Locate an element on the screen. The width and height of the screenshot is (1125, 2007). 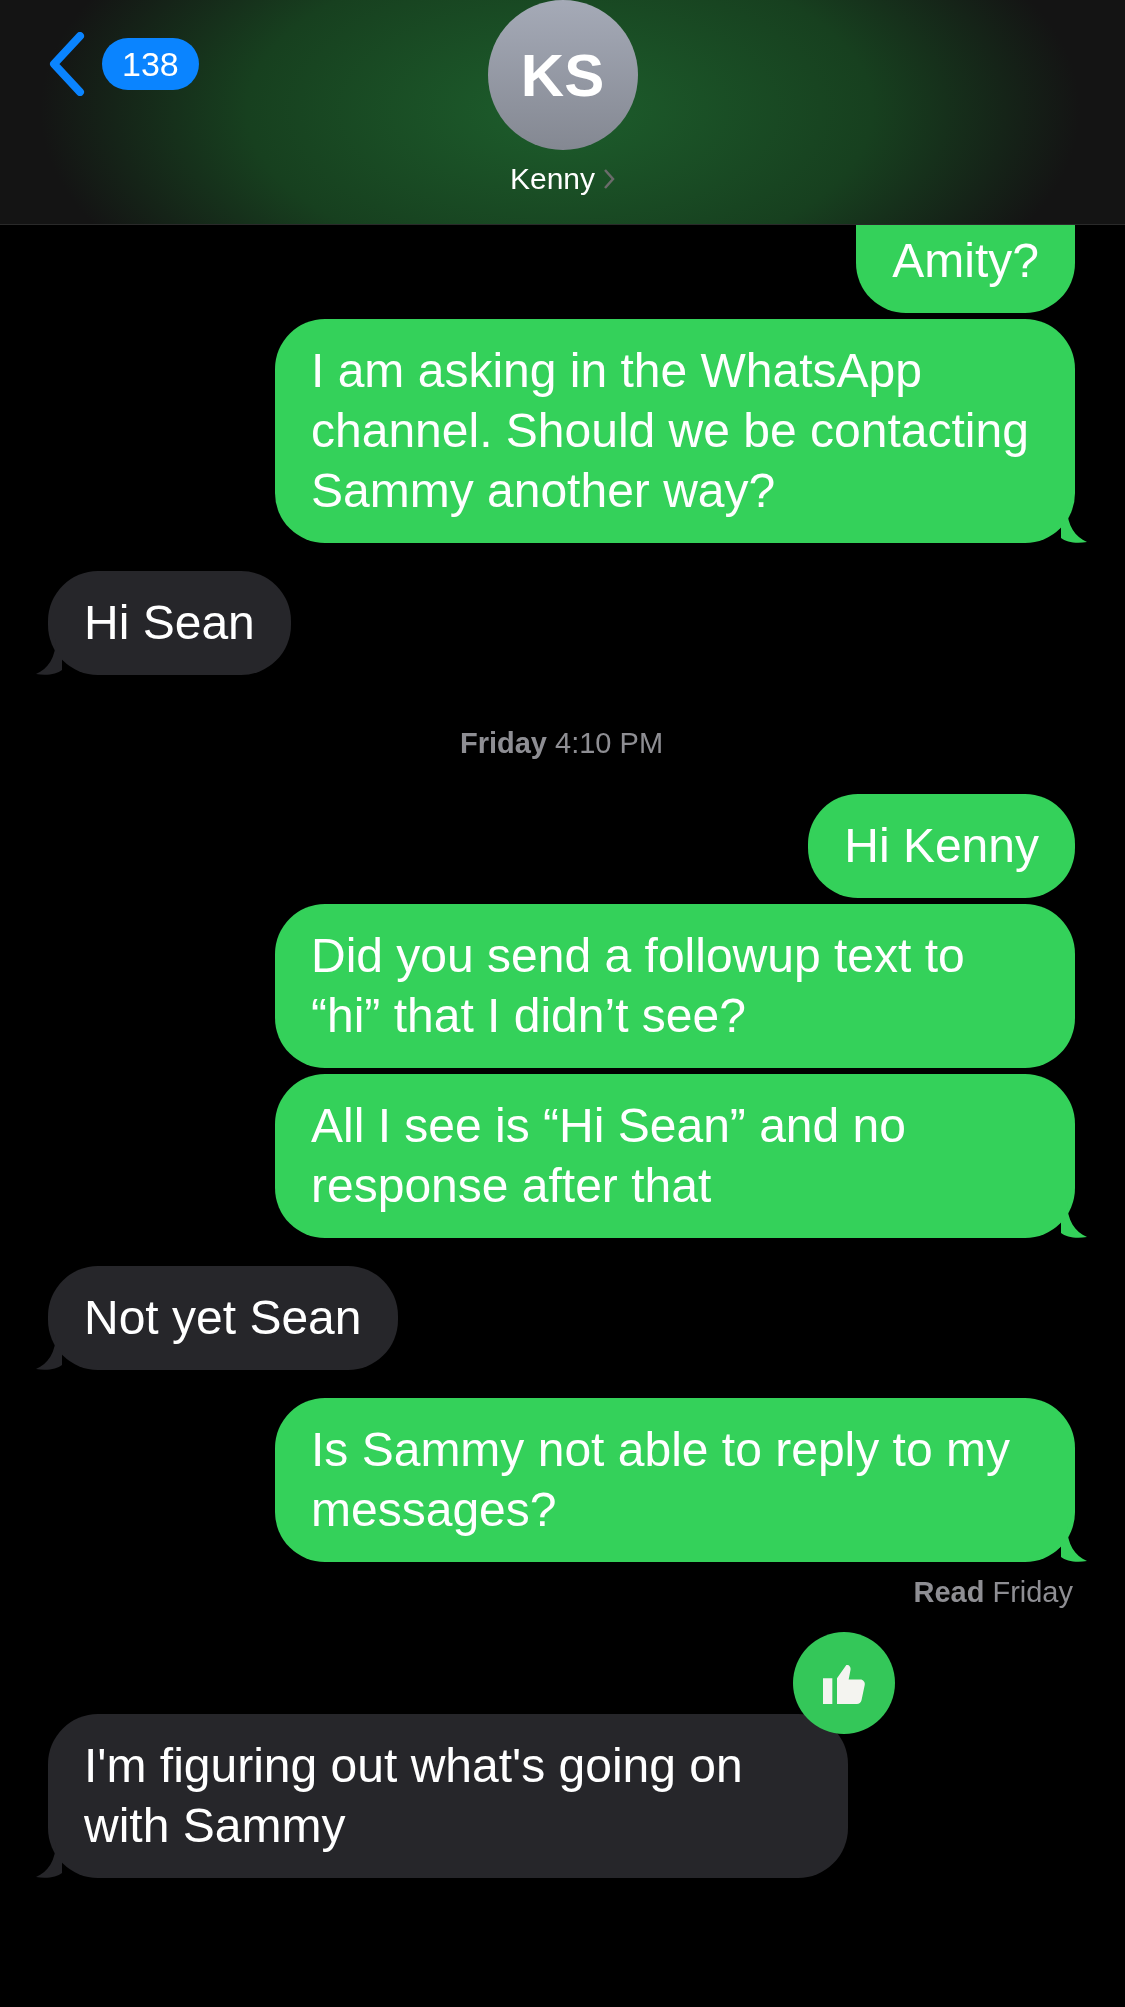
sent-message: Hi Kenny is located at coordinates (941, 846).